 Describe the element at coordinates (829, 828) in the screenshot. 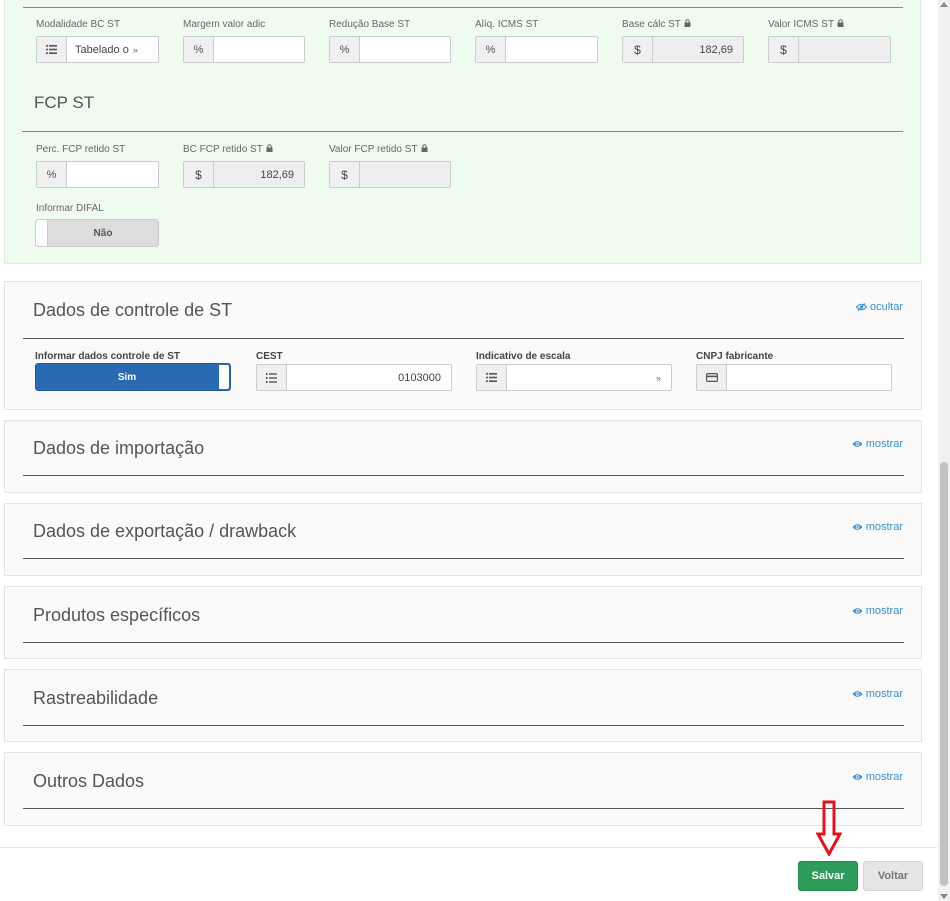

I see `red-arrow-annotation` at that location.